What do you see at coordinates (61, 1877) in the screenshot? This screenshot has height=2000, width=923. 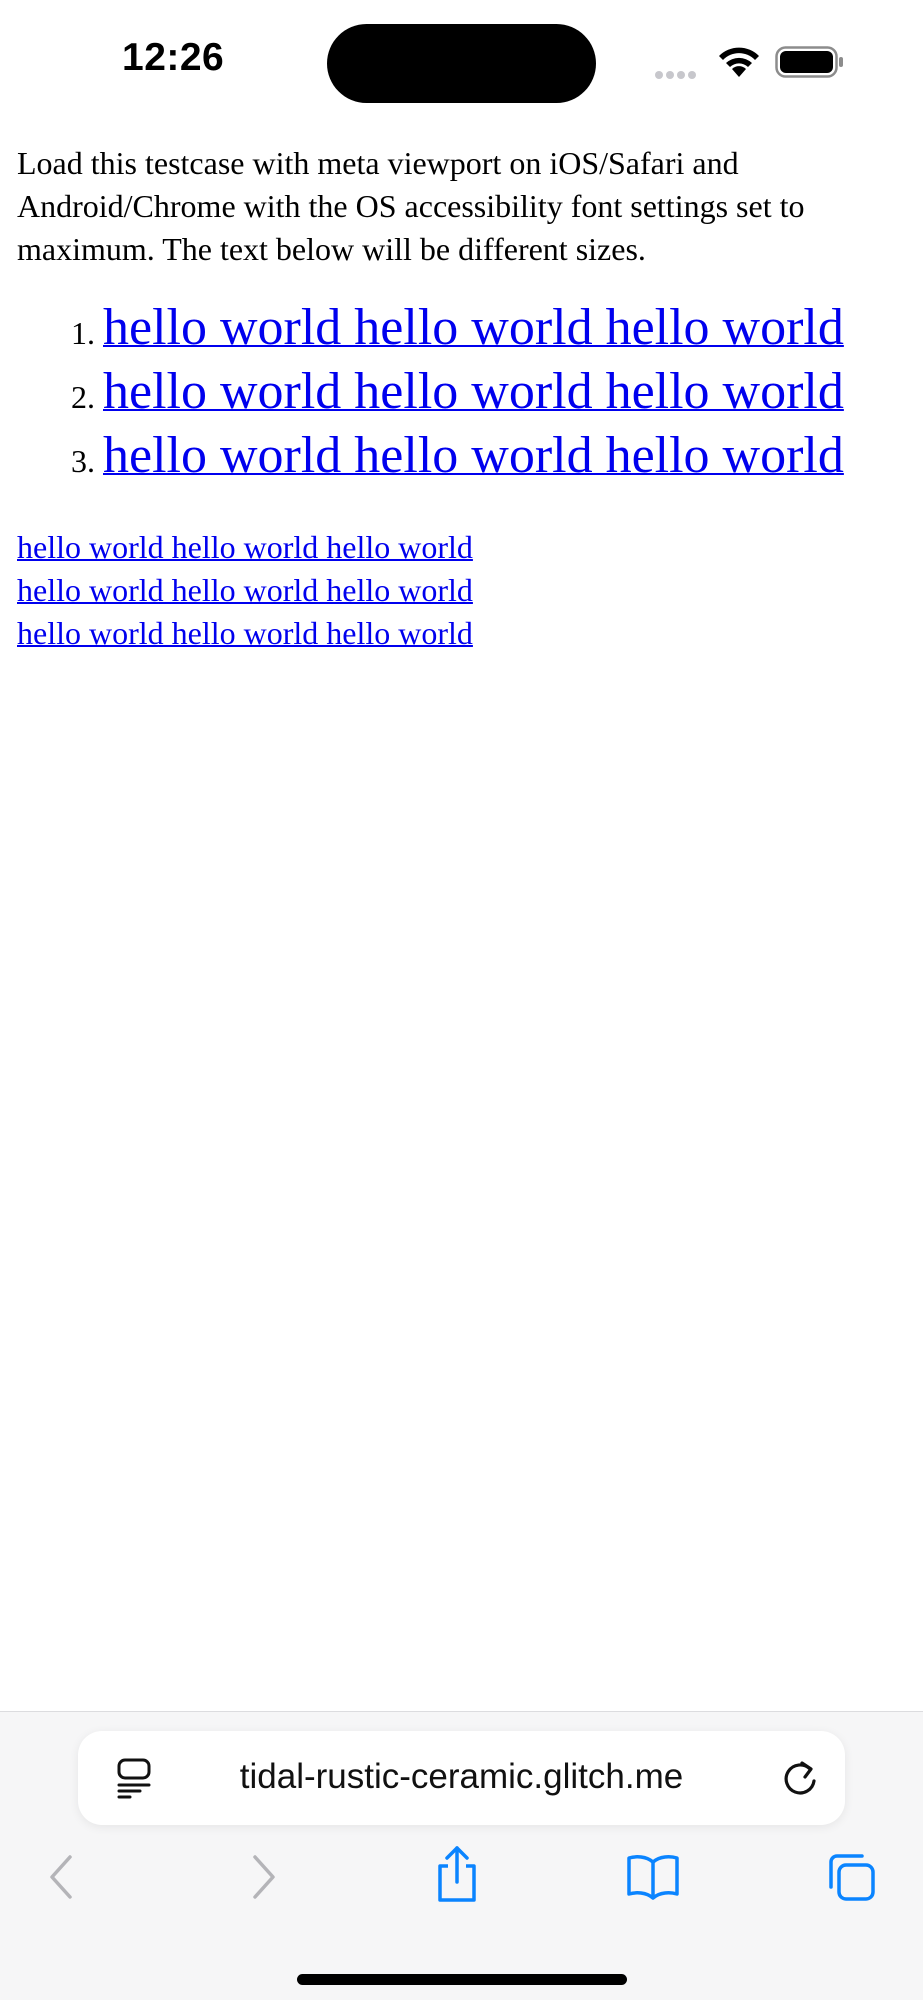 I see `back-button` at bounding box center [61, 1877].